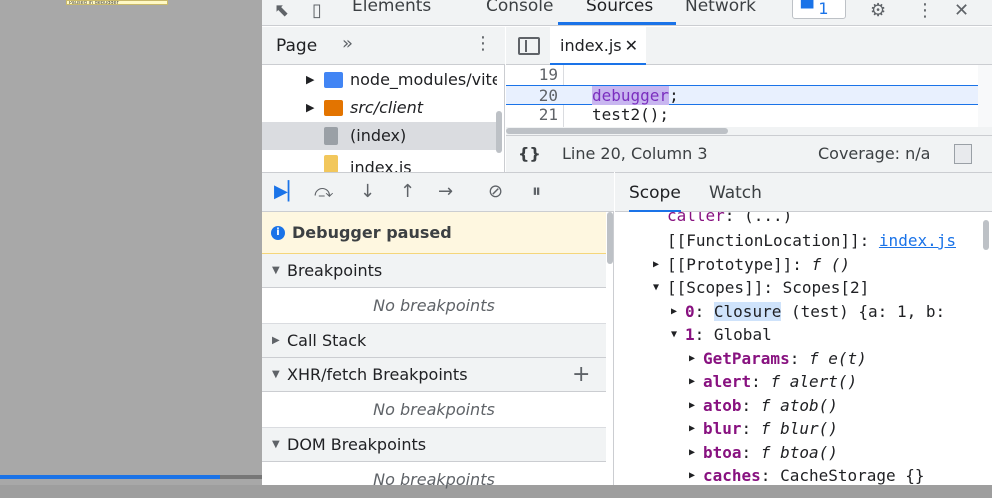 The height and width of the screenshot is (498, 992). Describe the element at coordinates (635, 96) in the screenshot. I see `code-text: debugger;` at that location.